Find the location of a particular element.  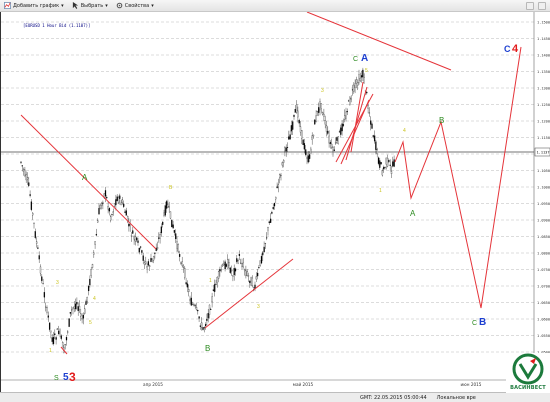

logo-emblem is located at coordinates (528, 369).